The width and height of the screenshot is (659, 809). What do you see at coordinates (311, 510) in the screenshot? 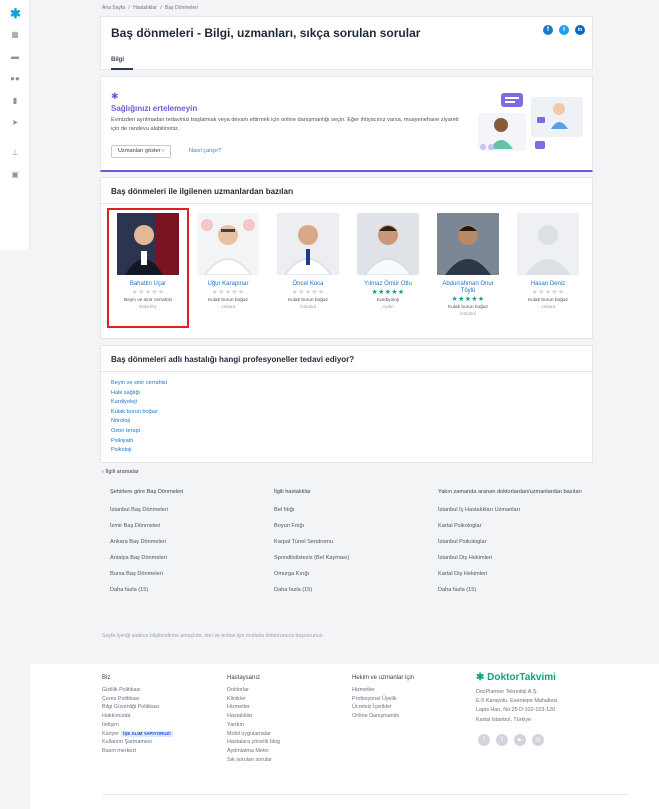
I see `related-link: Bel fıtığı` at bounding box center [311, 510].